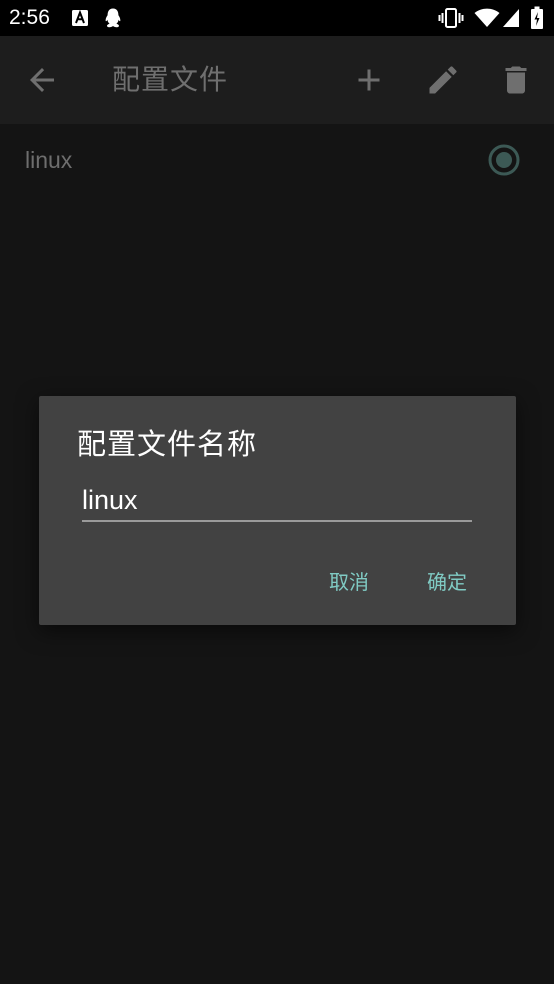 The image size is (554, 984). What do you see at coordinates (487, 17) in the screenshot?
I see `wifi-icon` at bounding box center [487, 17].